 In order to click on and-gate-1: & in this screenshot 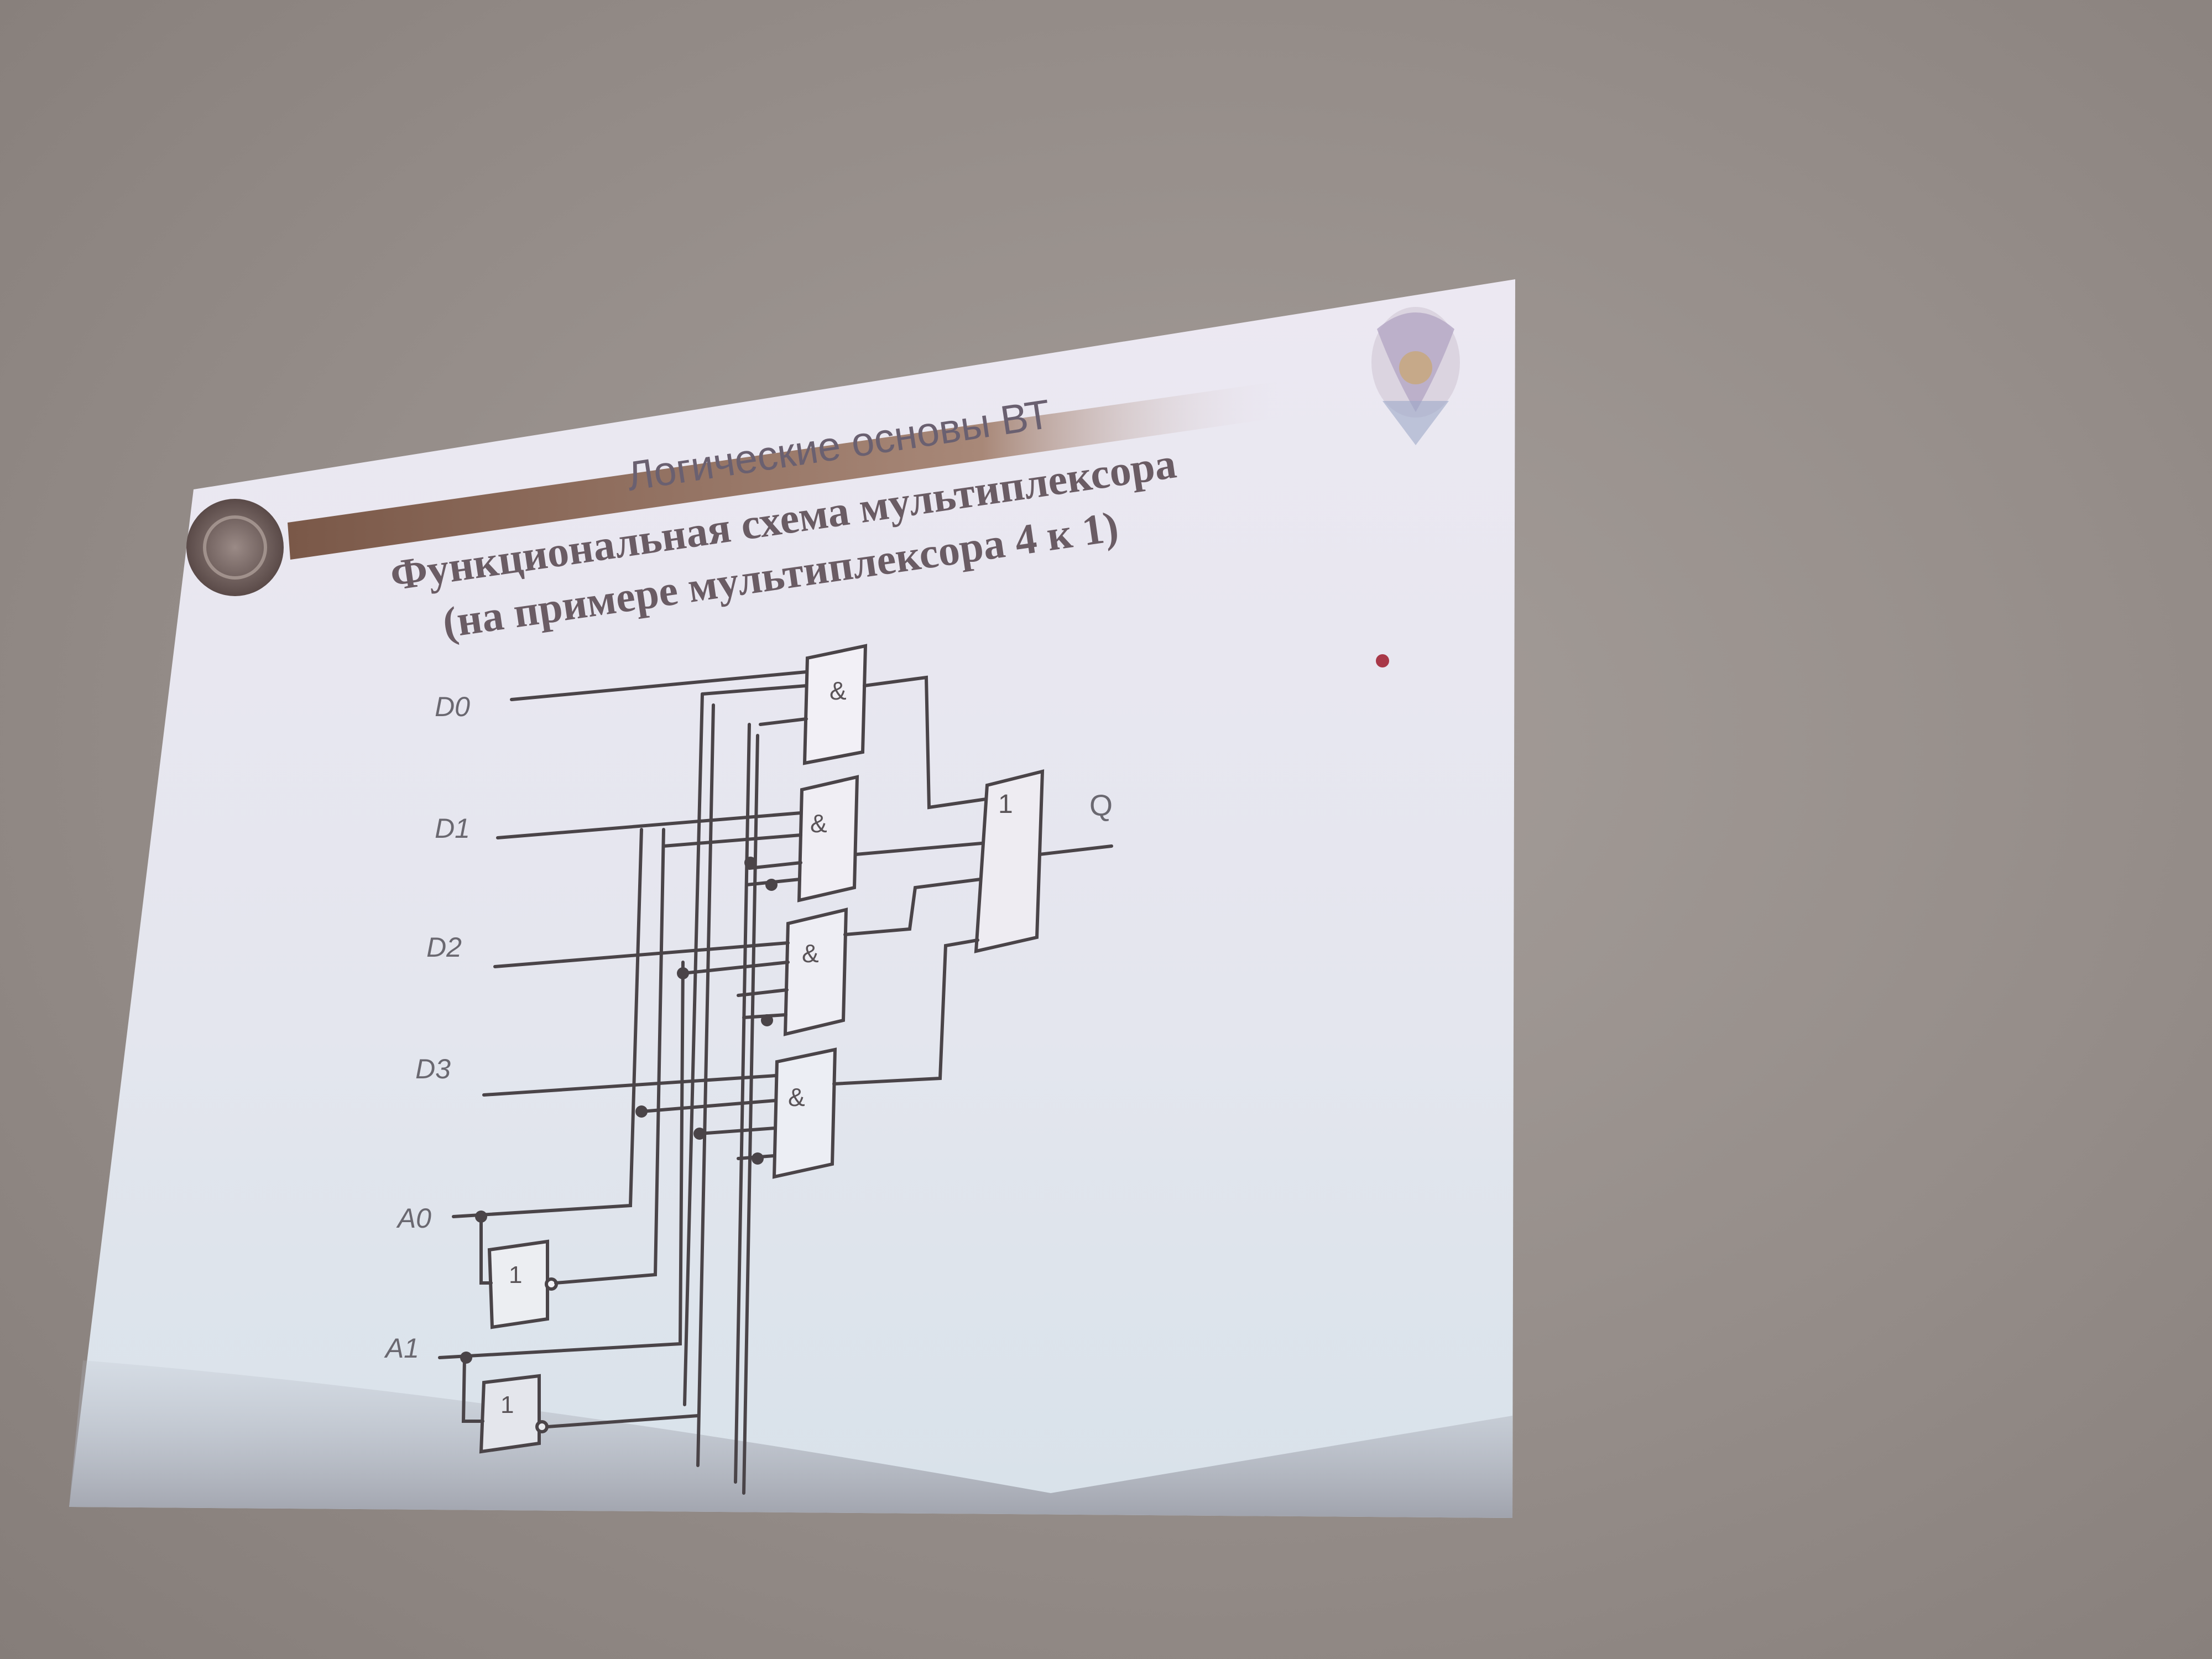, I will do `click(828, 838)`.